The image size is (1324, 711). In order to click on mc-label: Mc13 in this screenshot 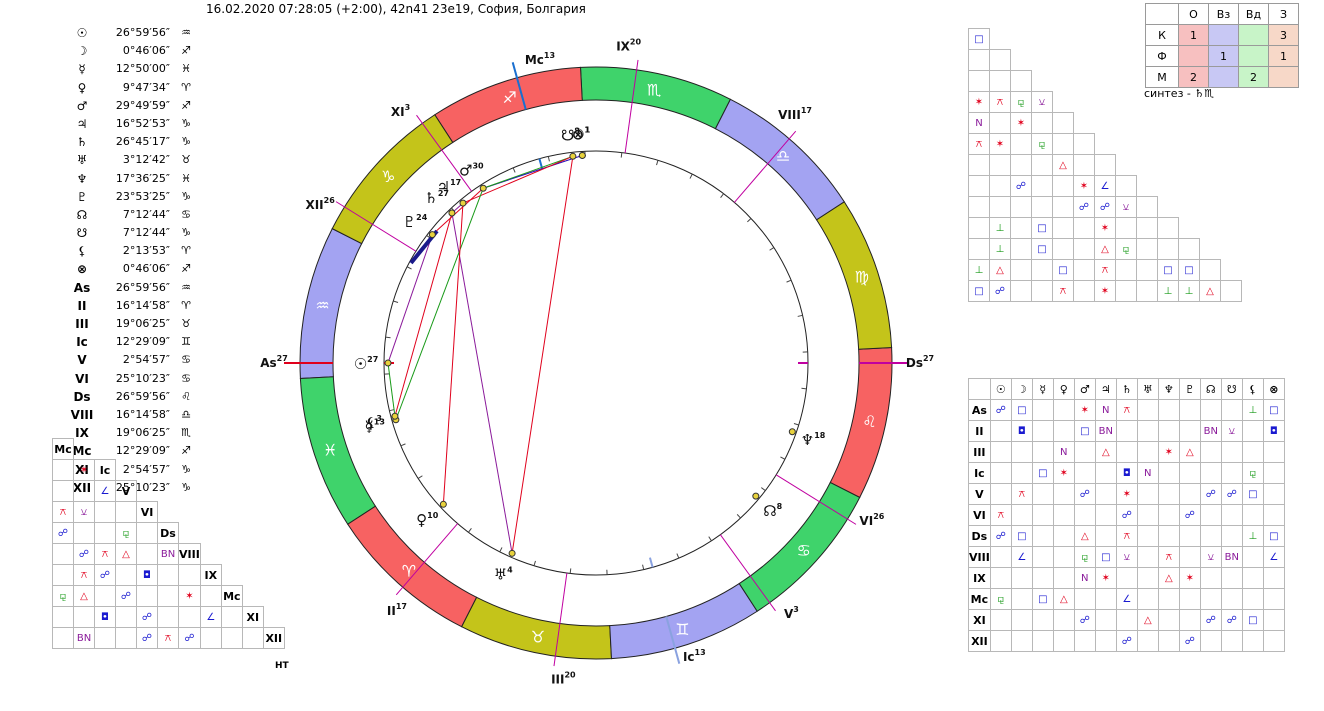, I will do `click(540, 59)`.